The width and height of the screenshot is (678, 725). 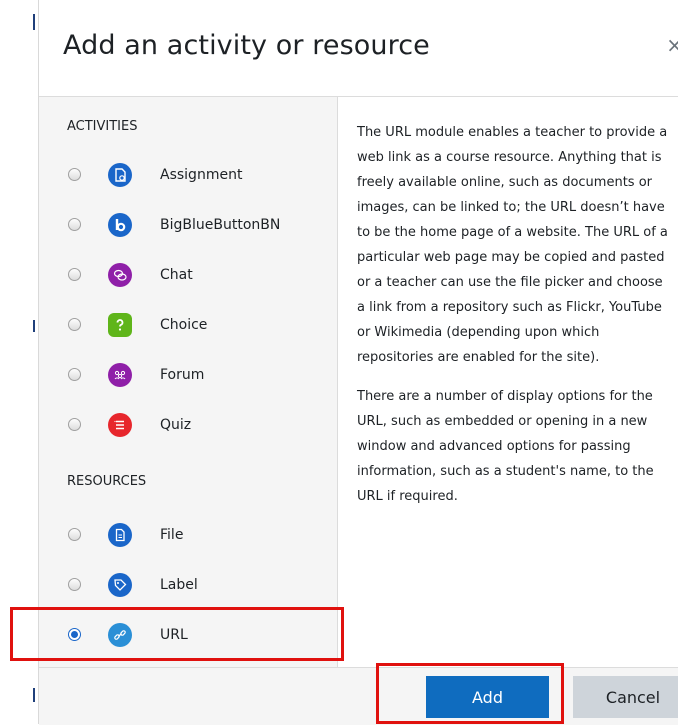 I want to click on choice-icon, so click(x=120, y=325).